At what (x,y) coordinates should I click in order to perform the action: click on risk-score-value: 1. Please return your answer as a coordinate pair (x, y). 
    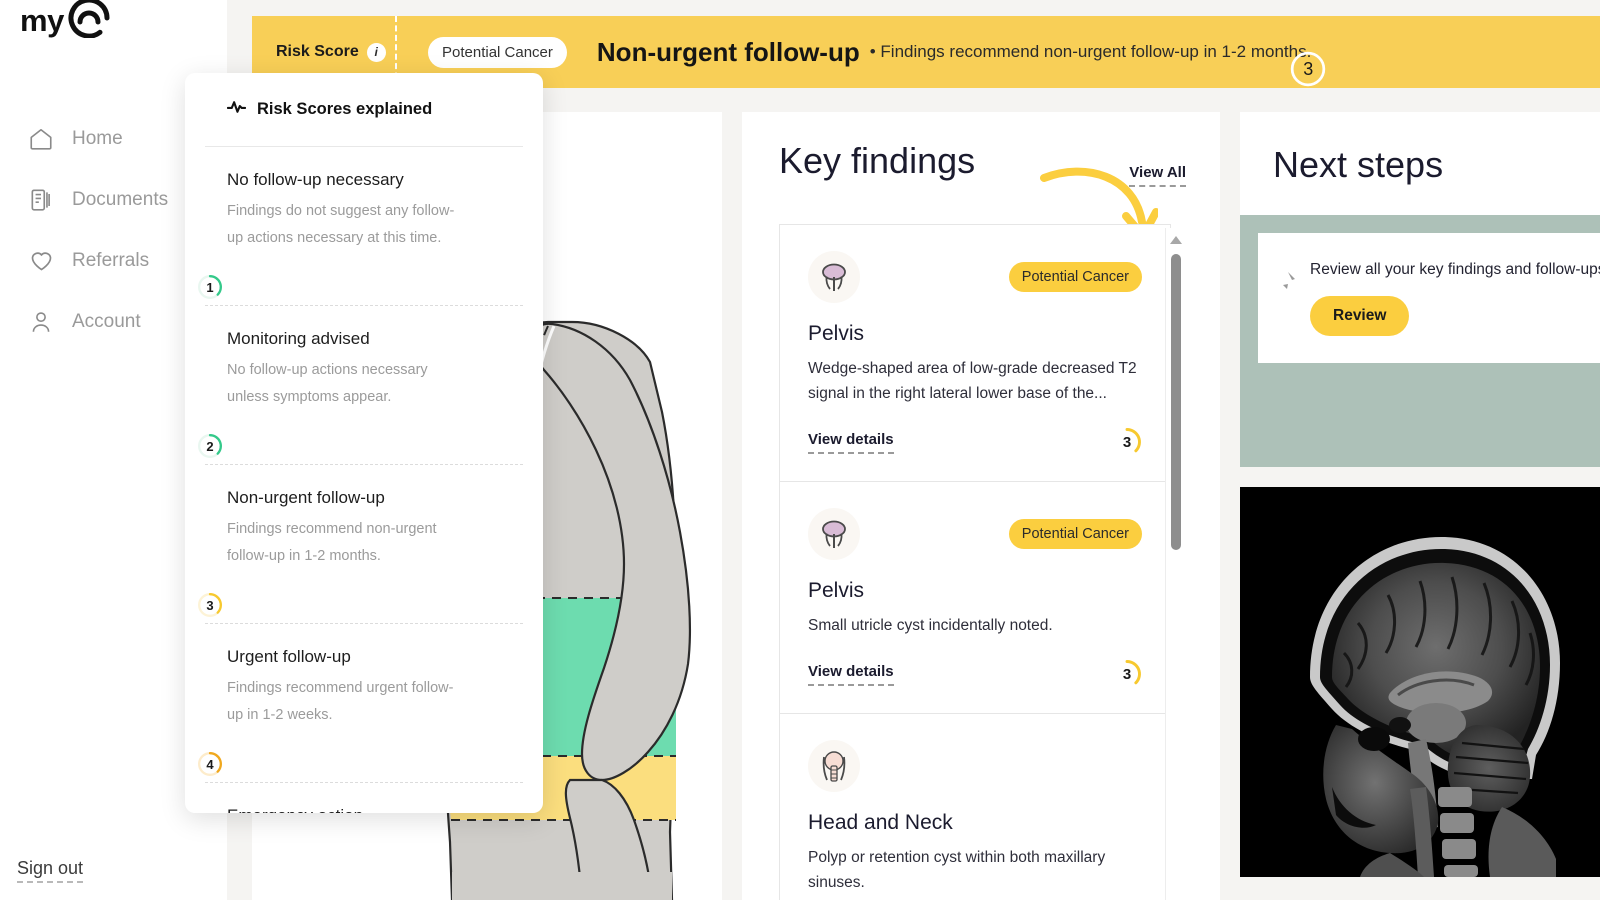
    Looking at the image, I should click on (210, 287).